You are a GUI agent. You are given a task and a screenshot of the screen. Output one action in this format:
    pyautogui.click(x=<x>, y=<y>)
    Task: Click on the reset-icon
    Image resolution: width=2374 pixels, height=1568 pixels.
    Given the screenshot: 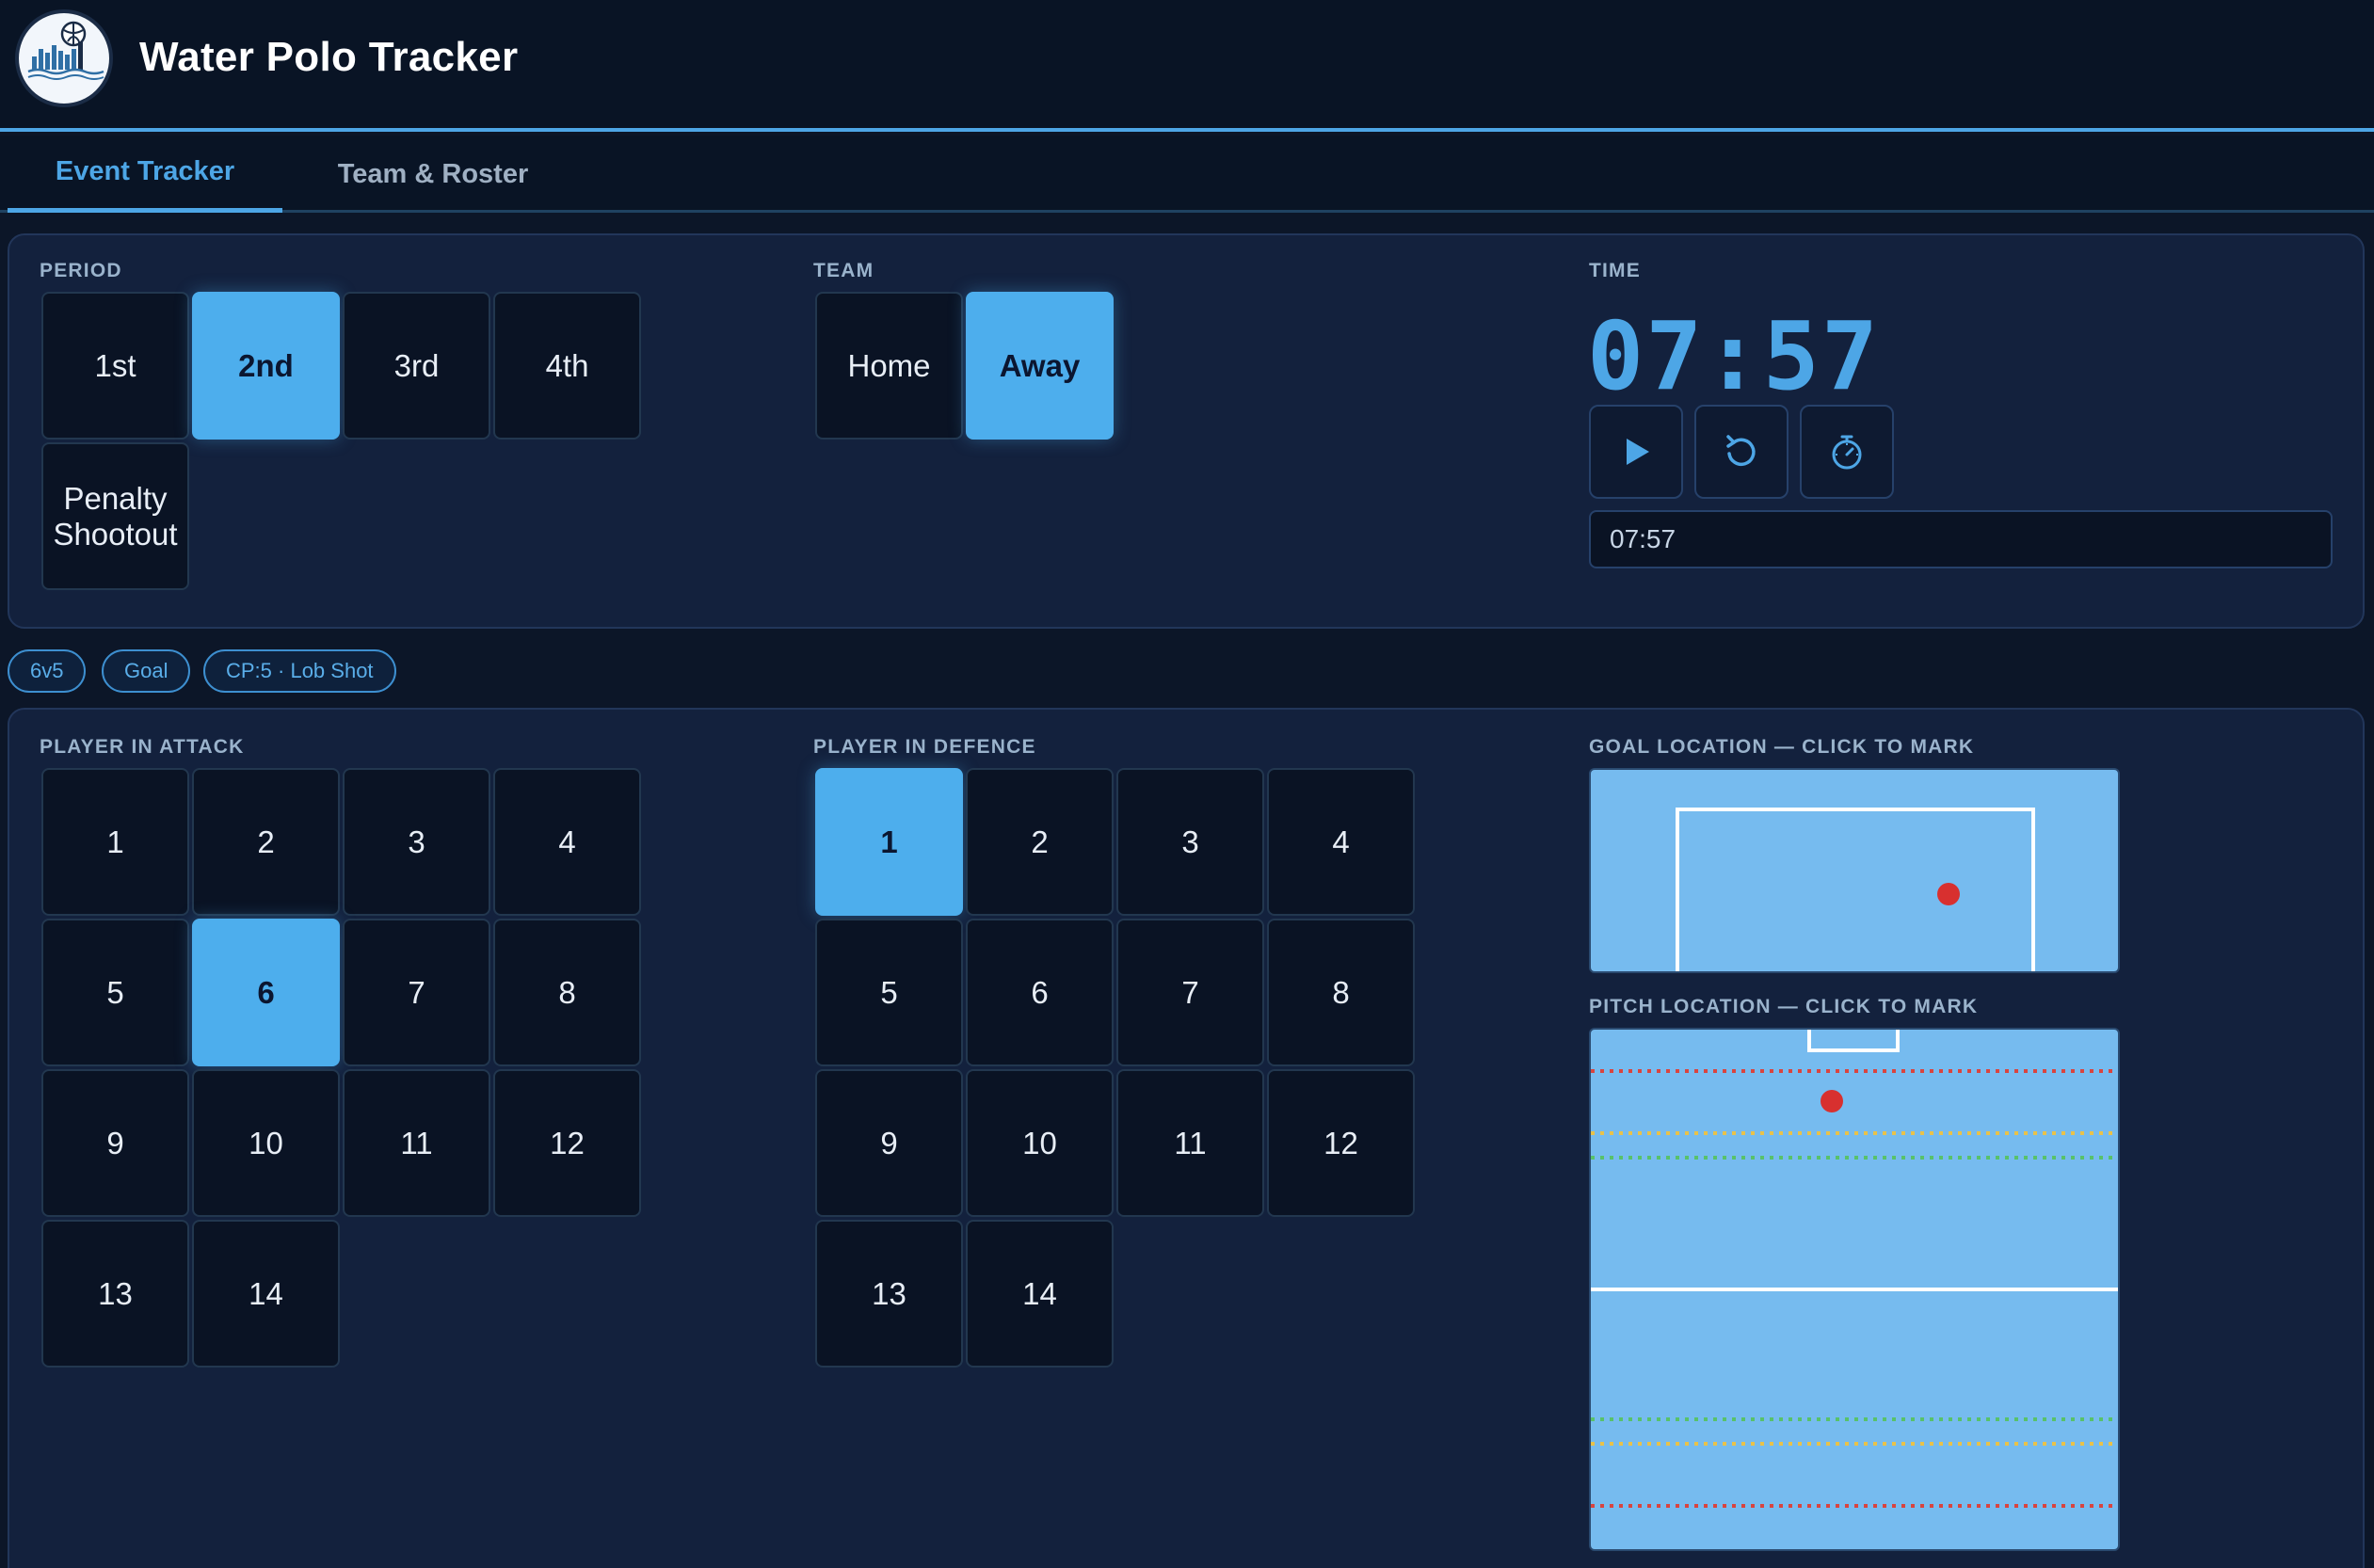 What is the action you would take?
    pyautogui.click(x=1741, y=451)
    